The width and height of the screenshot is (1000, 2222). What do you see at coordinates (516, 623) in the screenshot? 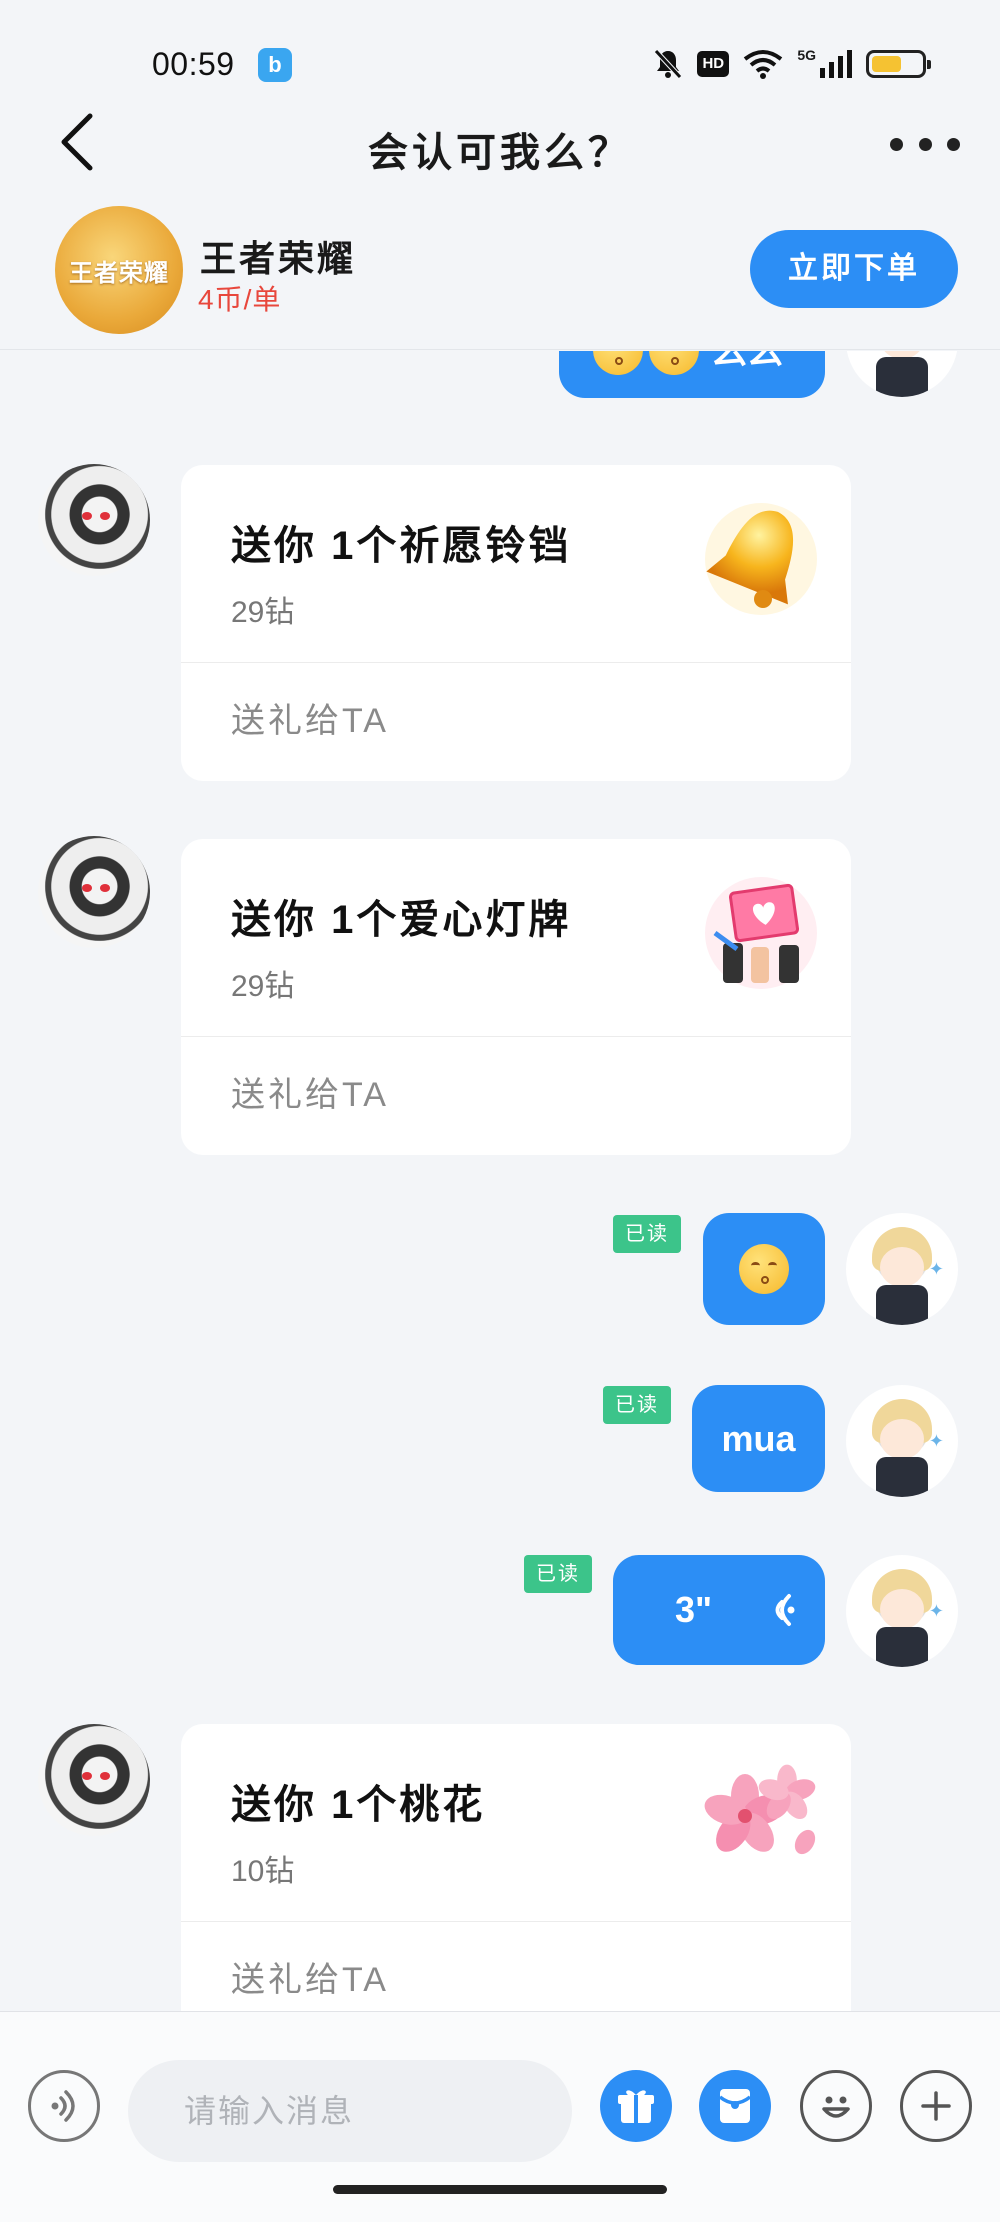
I see `gift-card-bell: 送你 1个祈愿铃铛 29钻 送礼给TA` at bounding box center [516, 623].